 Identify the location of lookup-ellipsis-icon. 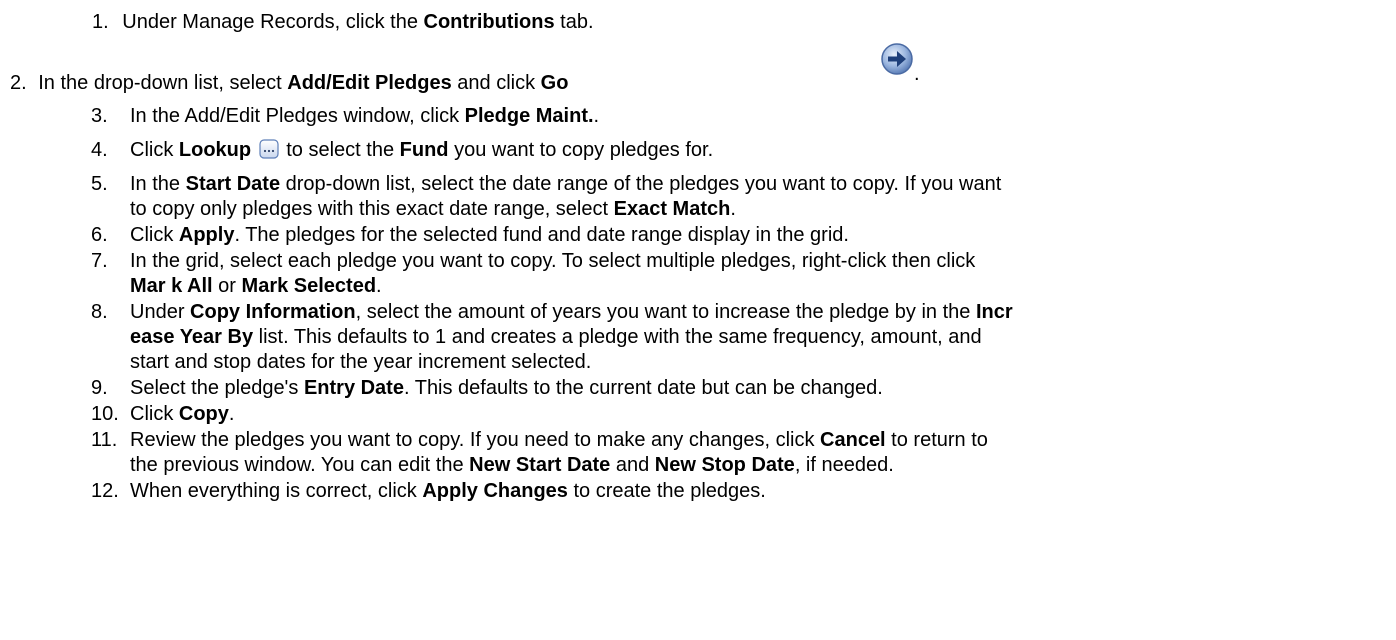
(269, 149).